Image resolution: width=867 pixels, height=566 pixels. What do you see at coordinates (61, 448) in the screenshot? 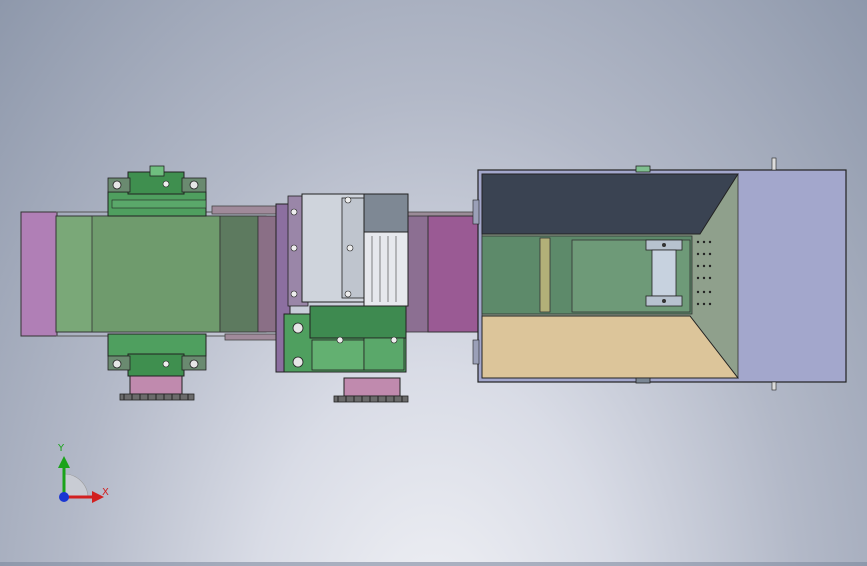
I see `y-axis-label: Y` at bounding box center [61, 448].